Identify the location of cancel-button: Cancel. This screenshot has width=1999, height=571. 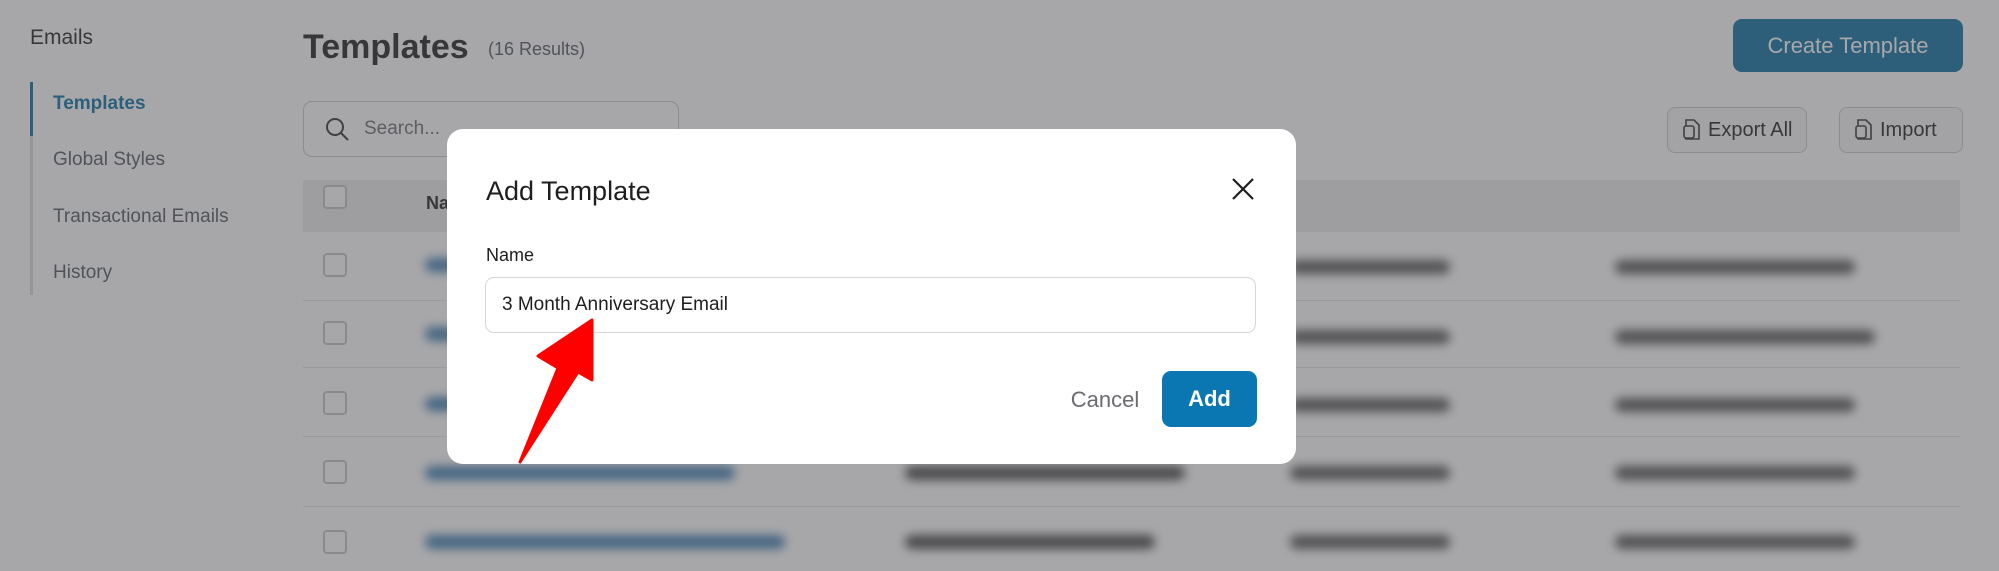
(1105, 400).